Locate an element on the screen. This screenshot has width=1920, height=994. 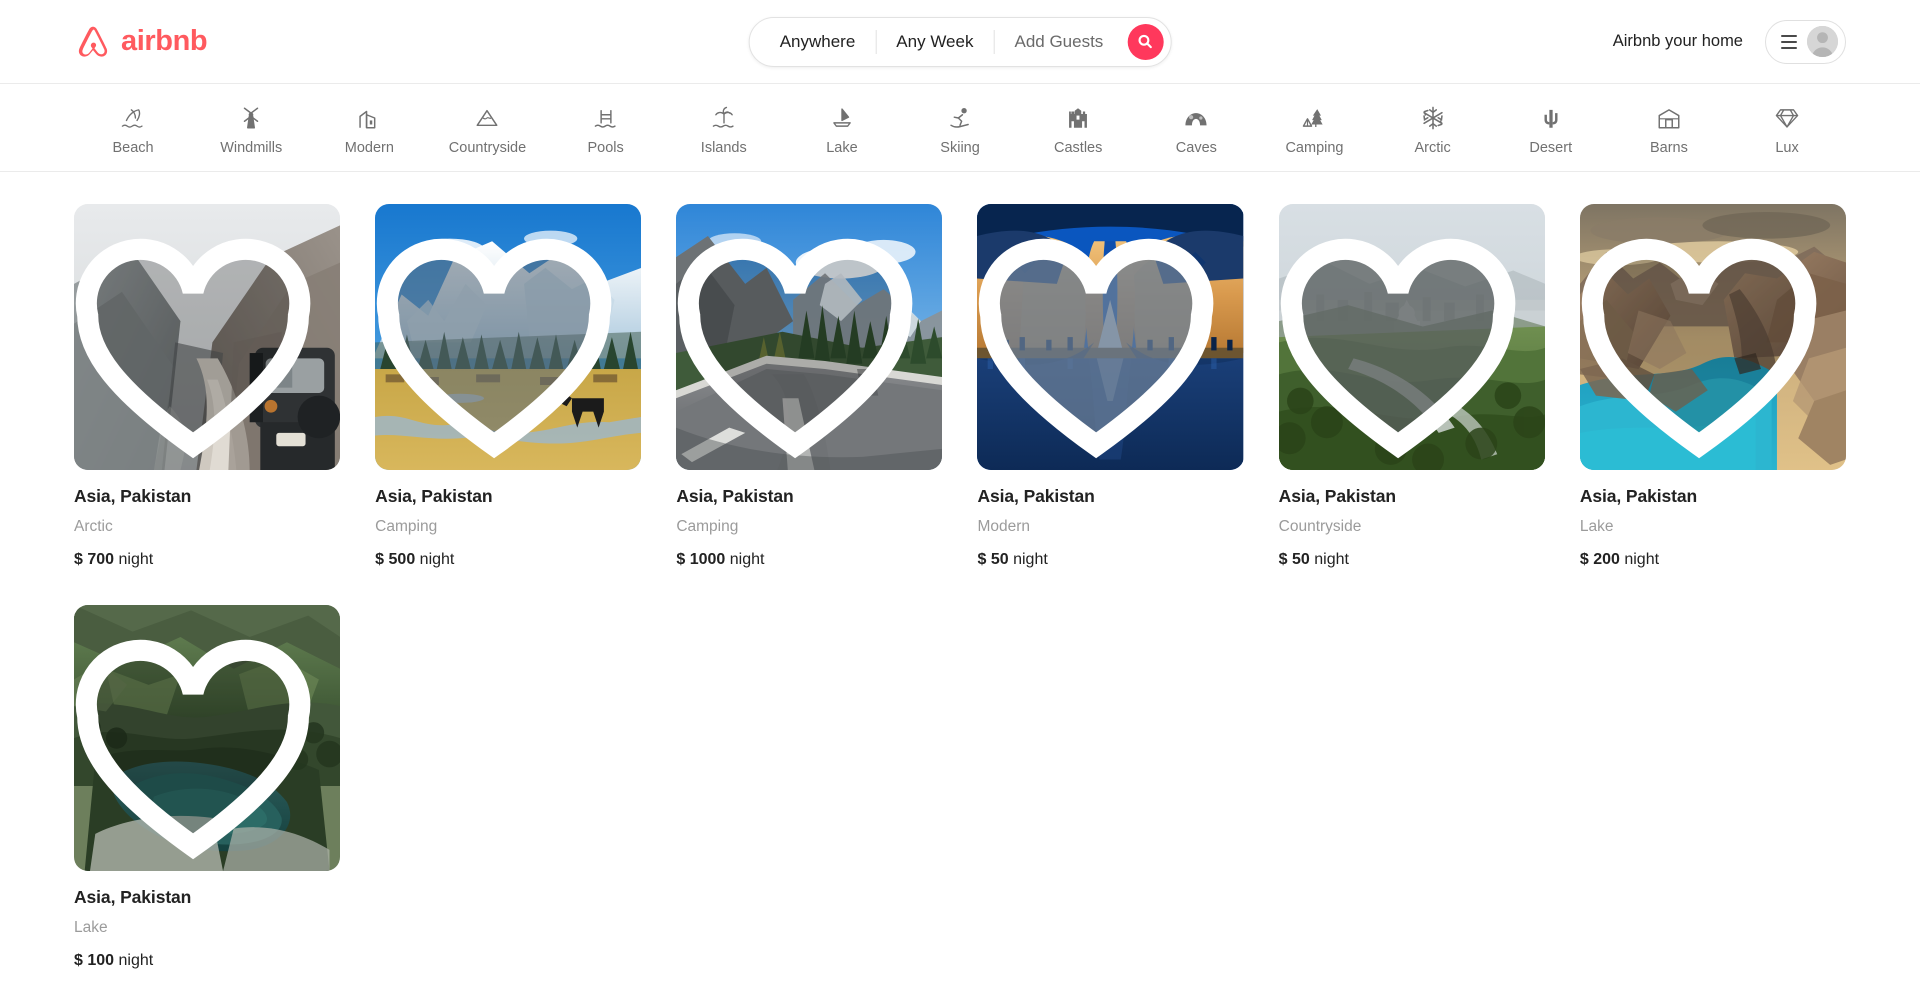
category-label: Modern is located at coordinates (369, 148).